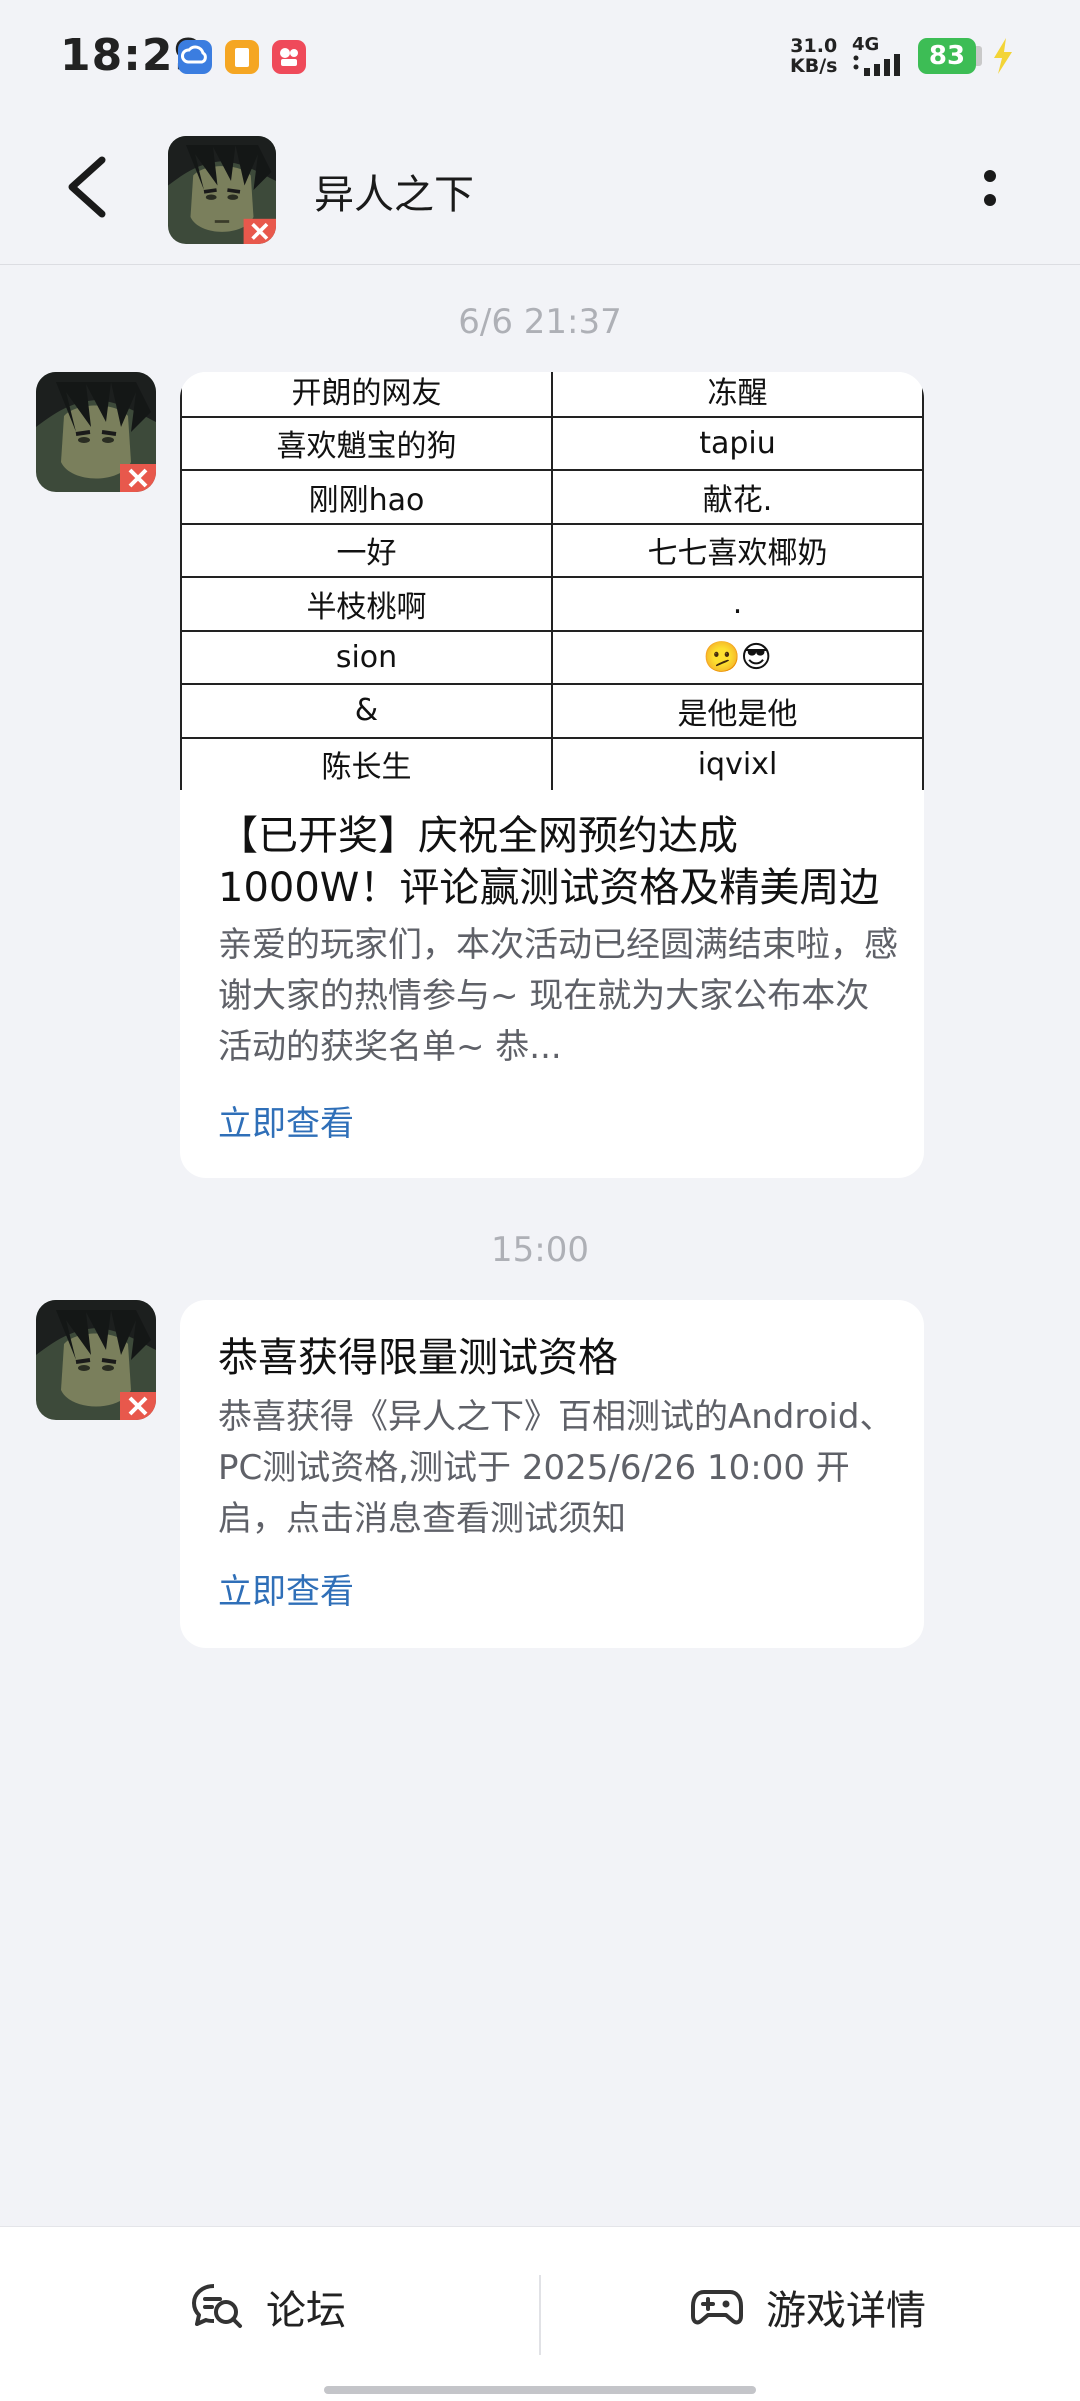  I want to click on table-row: 刚刚hao 献花., so click(552, 497).